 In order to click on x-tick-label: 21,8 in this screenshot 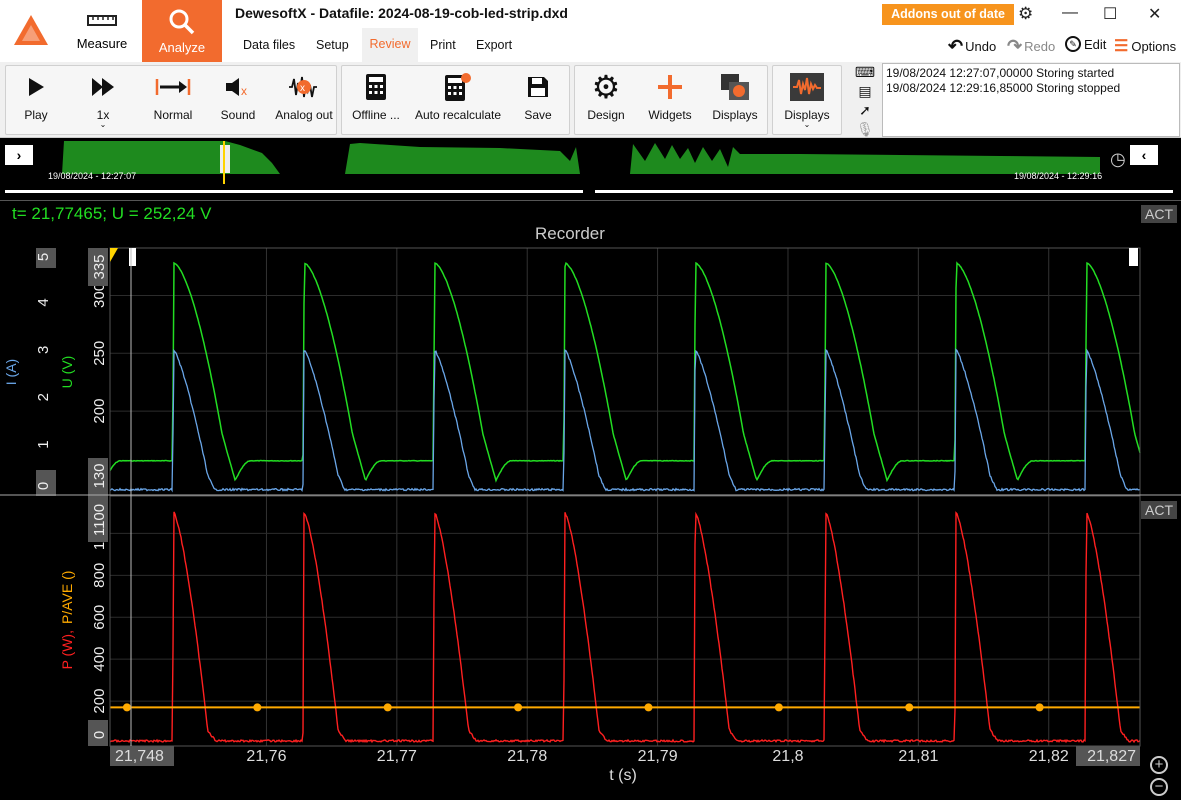, I will do `click(787, 756)`.